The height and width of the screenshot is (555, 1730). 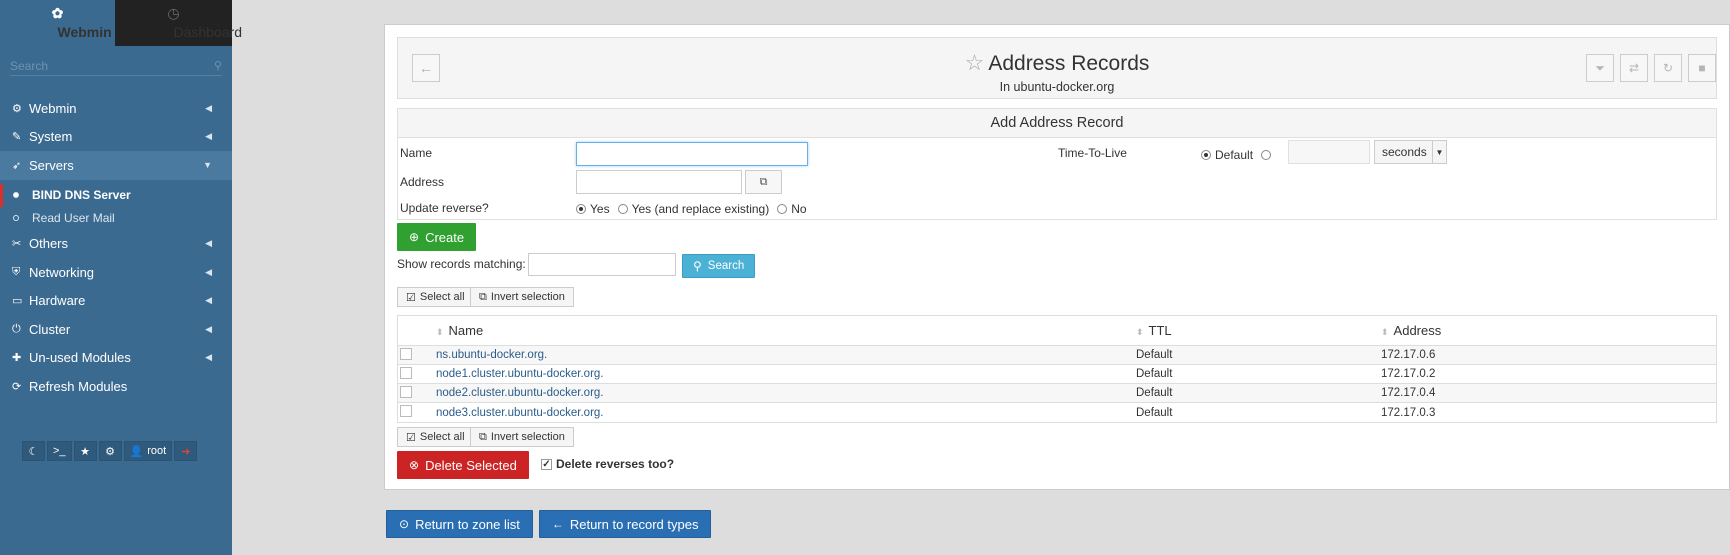 I want to click on stop-button: ■, so click(x=1702, y=68).